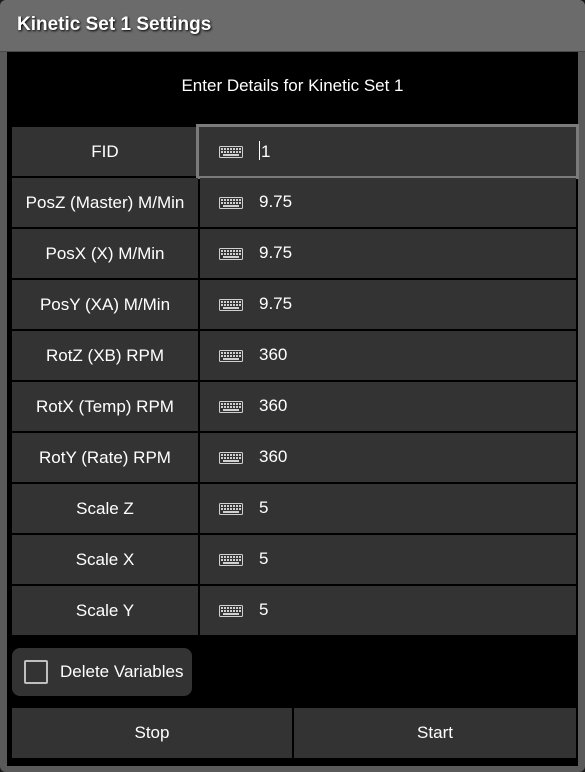 This screenshot has width=585, height=772. Describe the element at coordinates (105, 457) in the screenshot. I see `setting-label: RotY (Rate) RPM` at that location.